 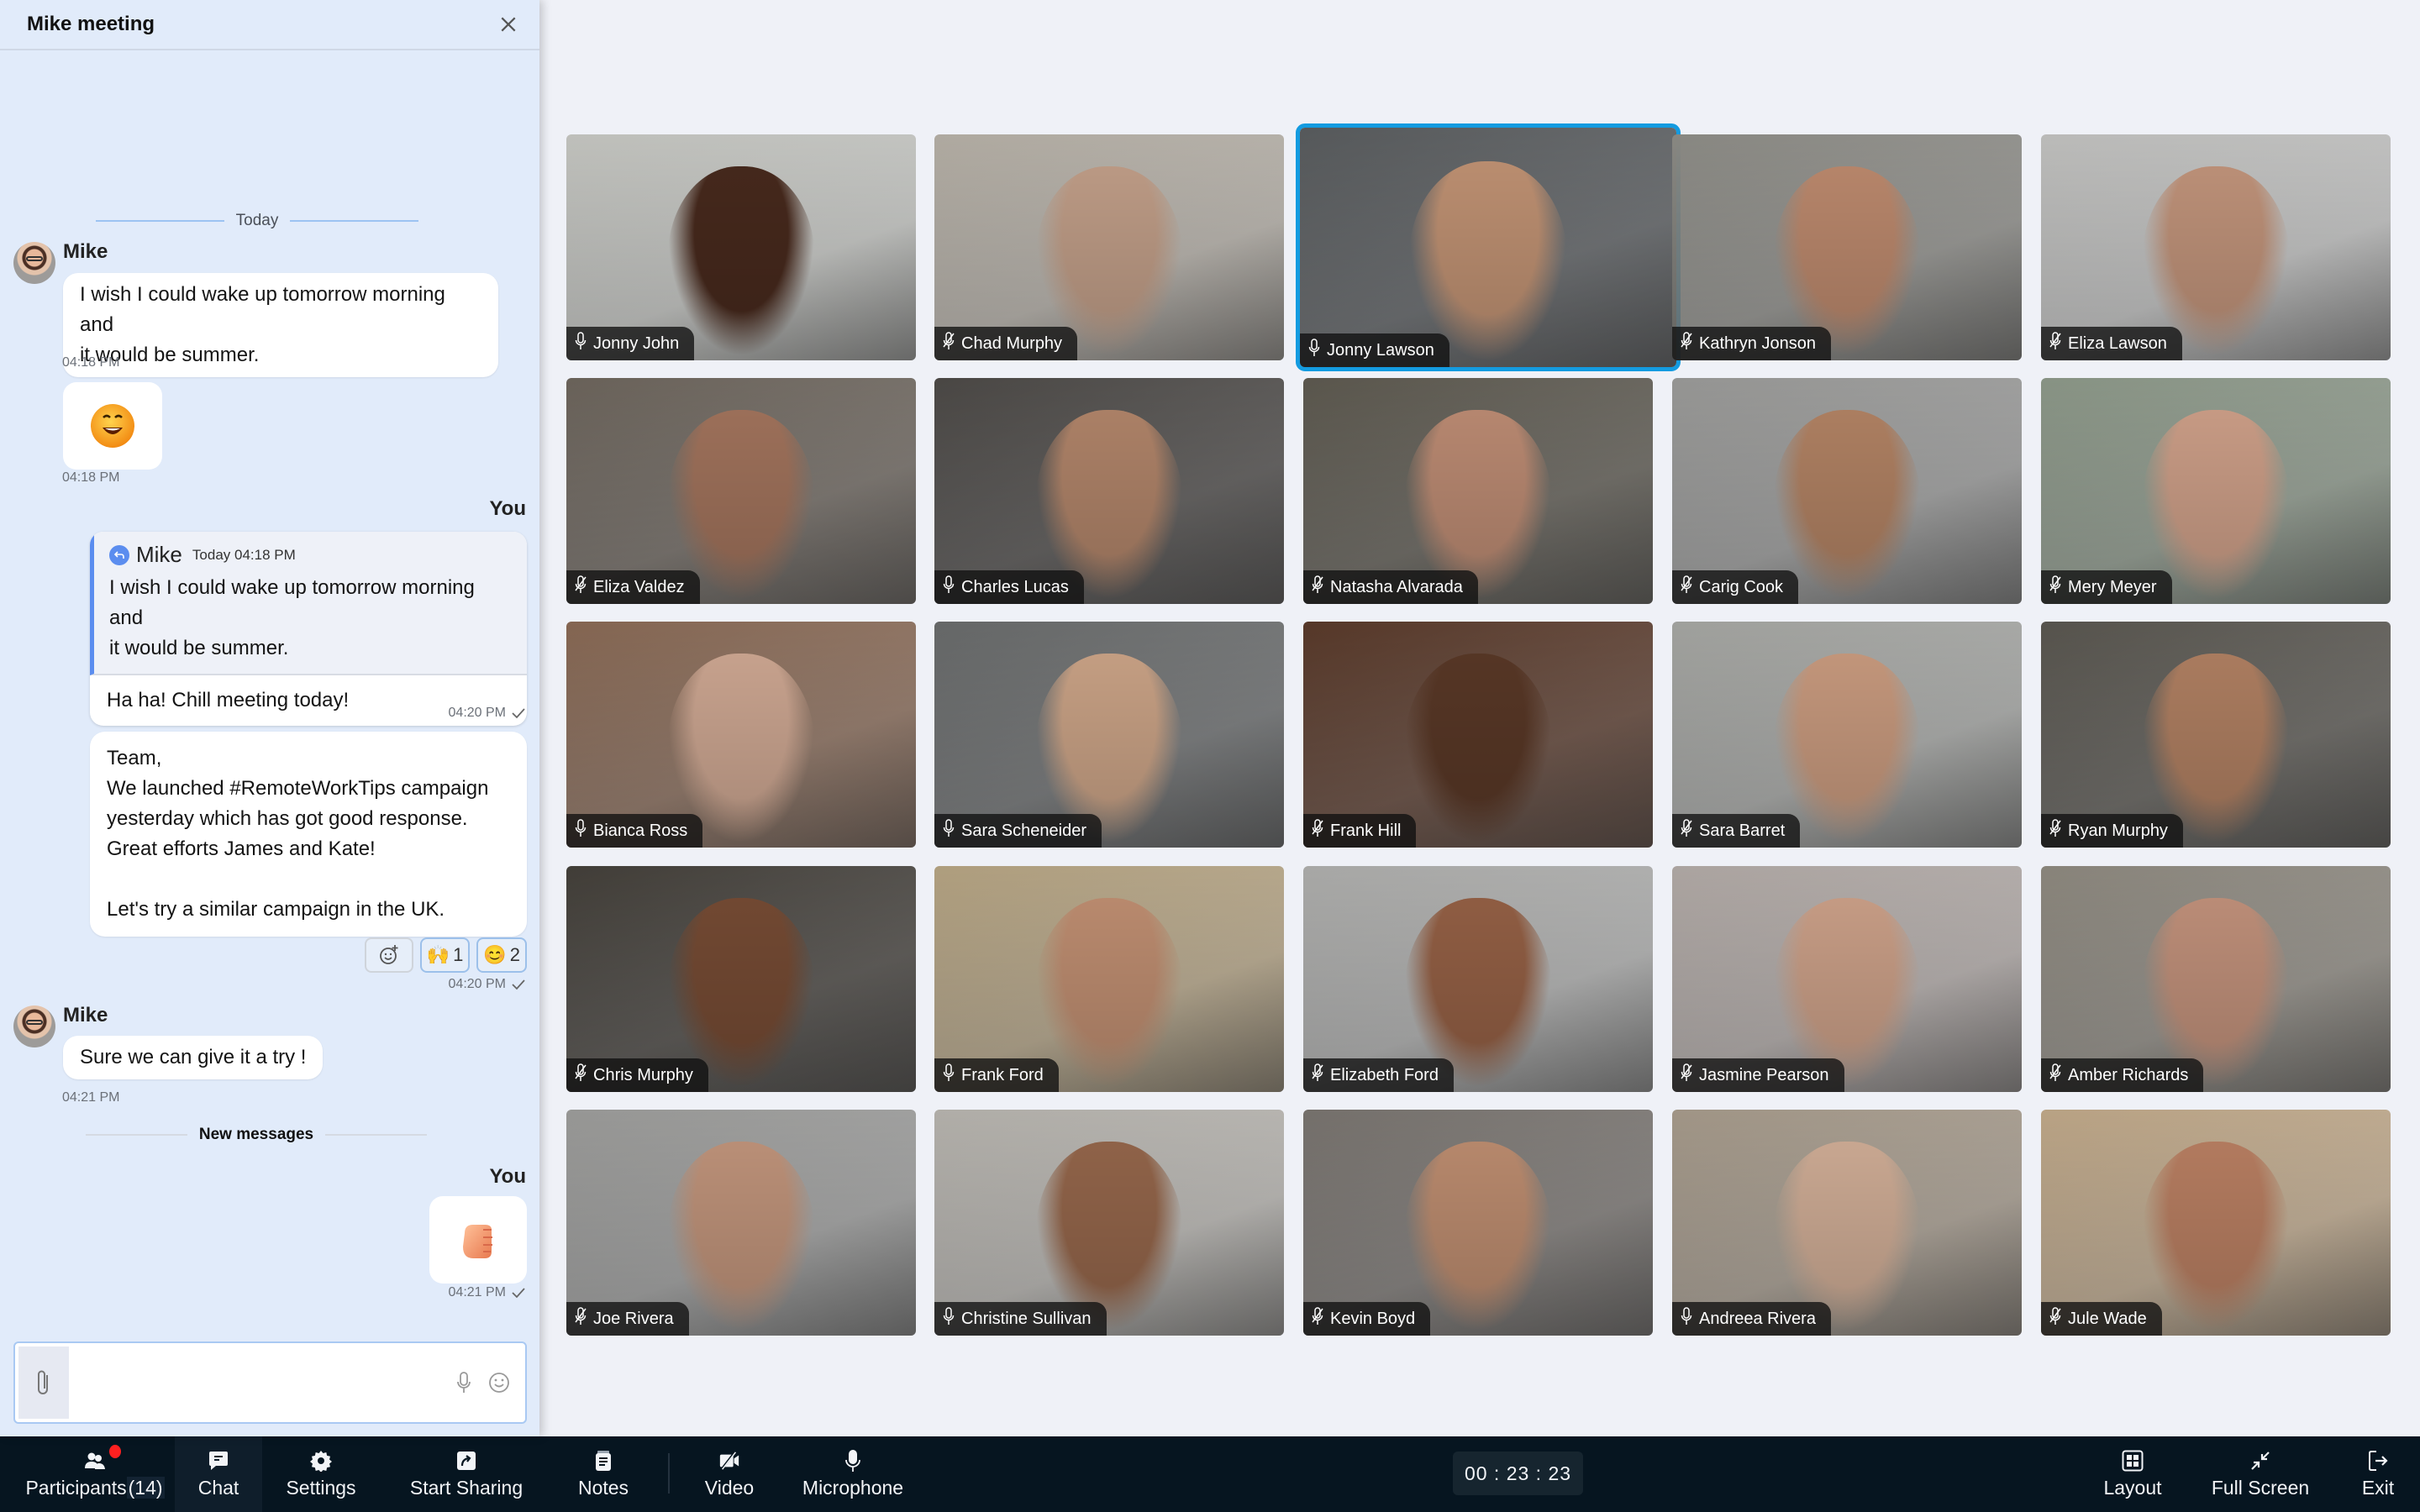 I want to click on participant-tile-amber-richards: Amber Richards, so click(x=2216, y=979).